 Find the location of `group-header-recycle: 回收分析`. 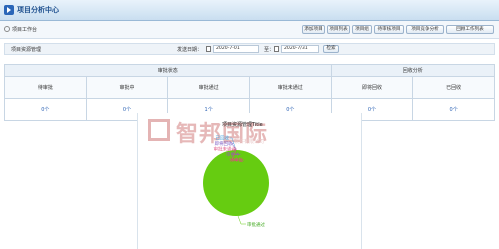

group-header-recycle: 回收分析 is located at coordinates (413, 70).